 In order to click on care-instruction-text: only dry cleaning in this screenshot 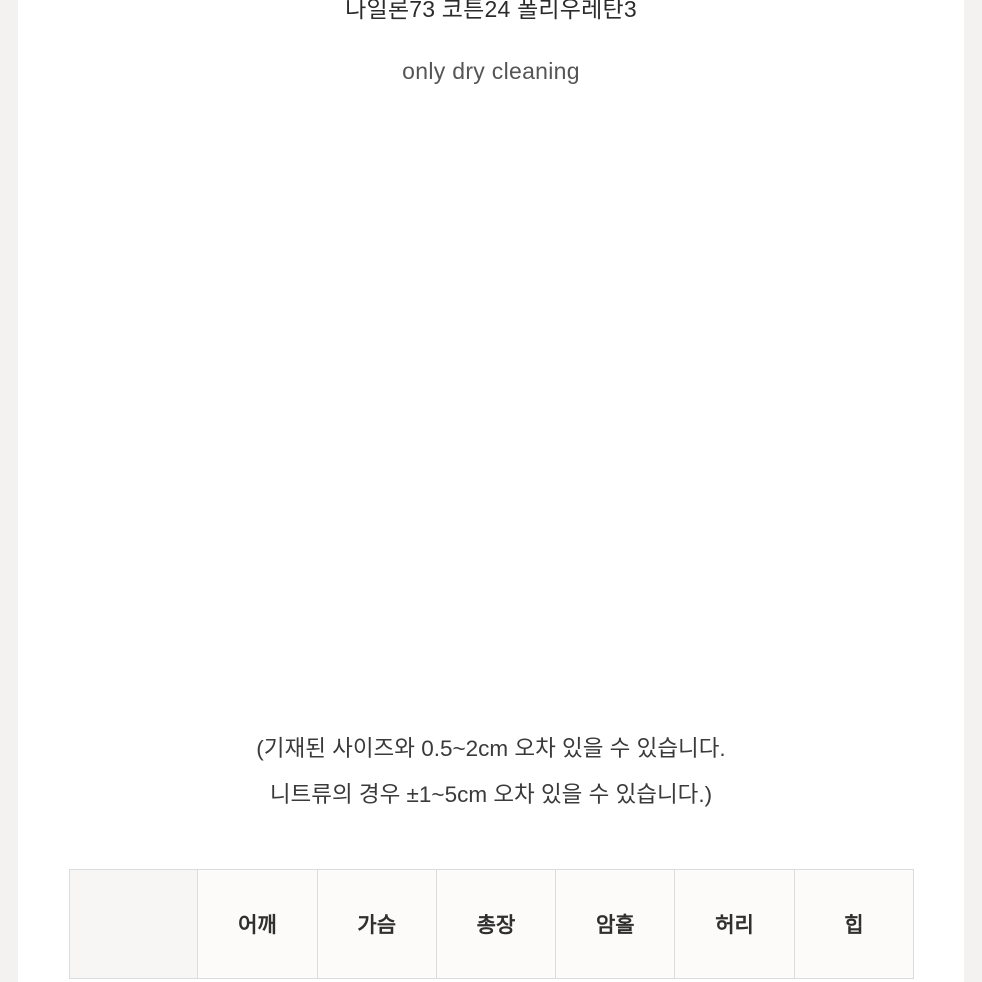, I will do `click(491, 71)`.